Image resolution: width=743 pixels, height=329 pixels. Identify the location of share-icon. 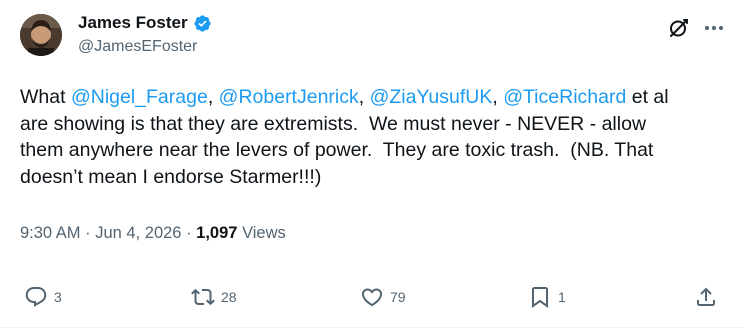
(706, 296).